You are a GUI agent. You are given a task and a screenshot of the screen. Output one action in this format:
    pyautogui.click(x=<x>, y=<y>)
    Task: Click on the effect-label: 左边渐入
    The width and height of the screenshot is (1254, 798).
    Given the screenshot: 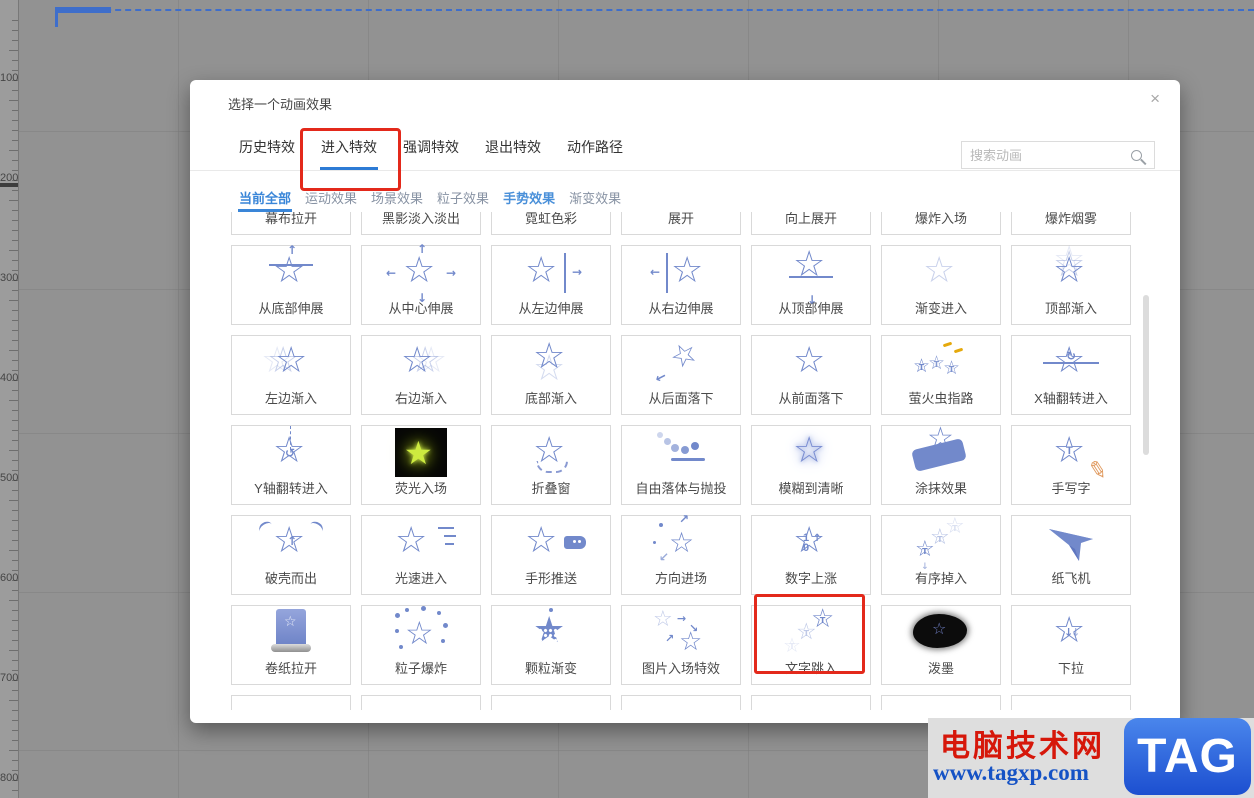 What is the action you would take?
    pyautogui.click(x=290, y=398)
    